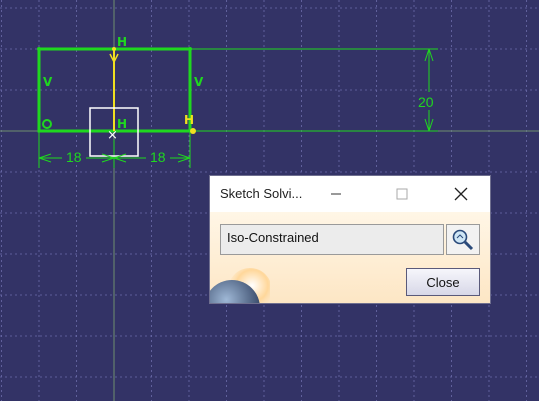 The width and height of the screenshot is (539, 401). I want to click on constraint-horizontal-bottom: H, so click(122, 124).